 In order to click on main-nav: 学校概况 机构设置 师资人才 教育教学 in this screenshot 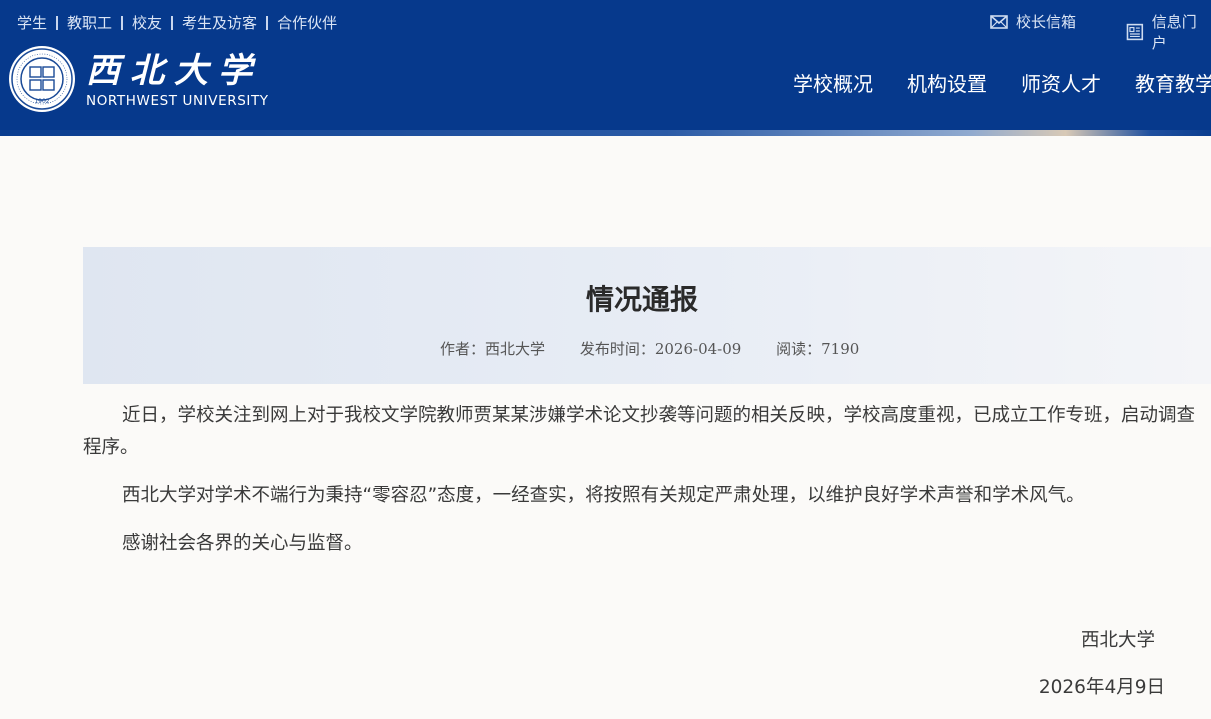, I will do `click(1002, 82)`.